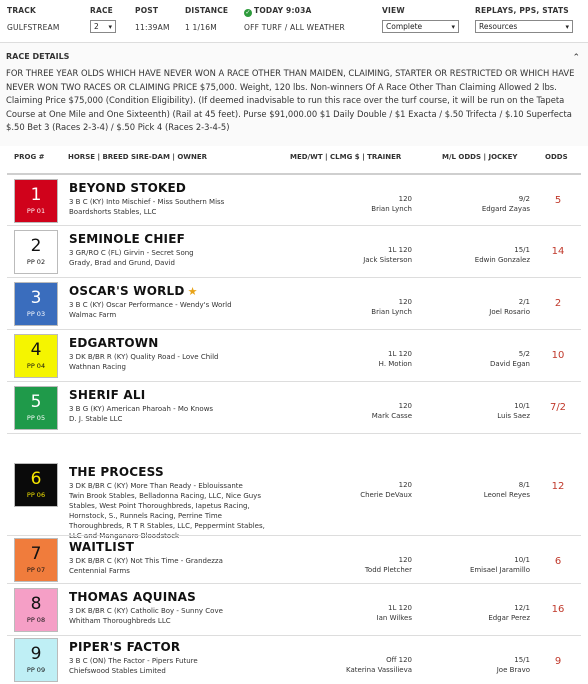  I want to click on trainer: Todd Pletcher, so click(388, 570).